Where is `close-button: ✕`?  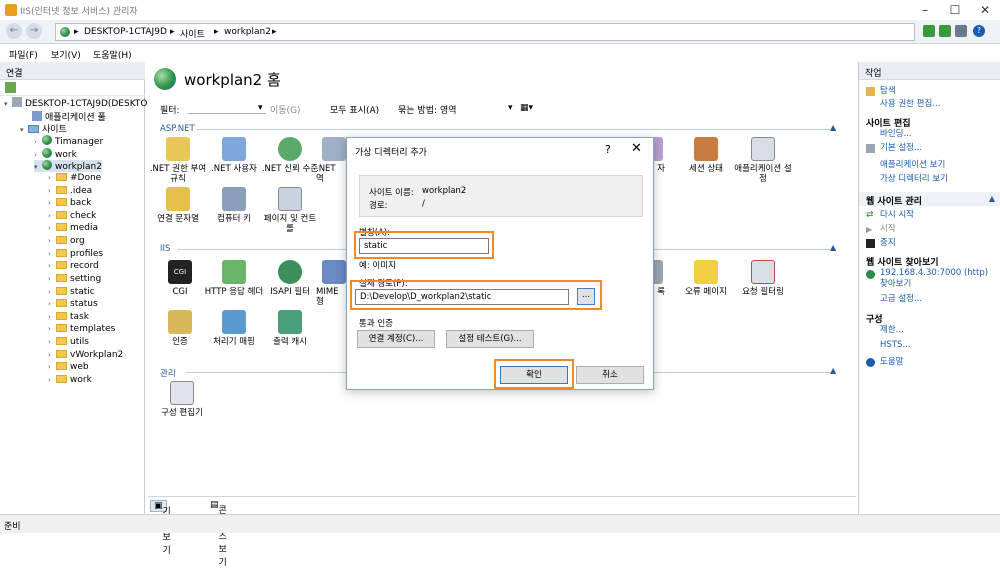
close-button: ✕ is located at coordinates (985, 10).